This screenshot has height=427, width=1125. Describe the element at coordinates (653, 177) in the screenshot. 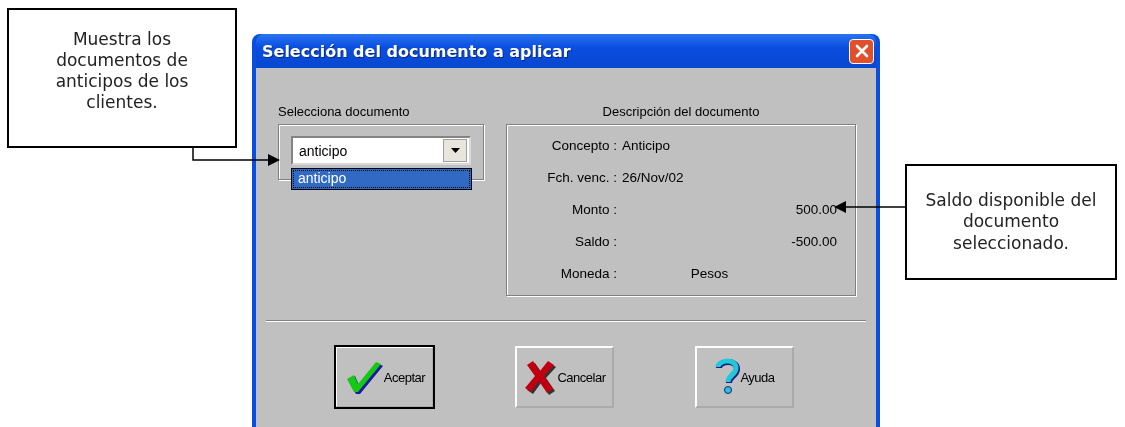

I see `field-value: 26/Nov/02` at that location.